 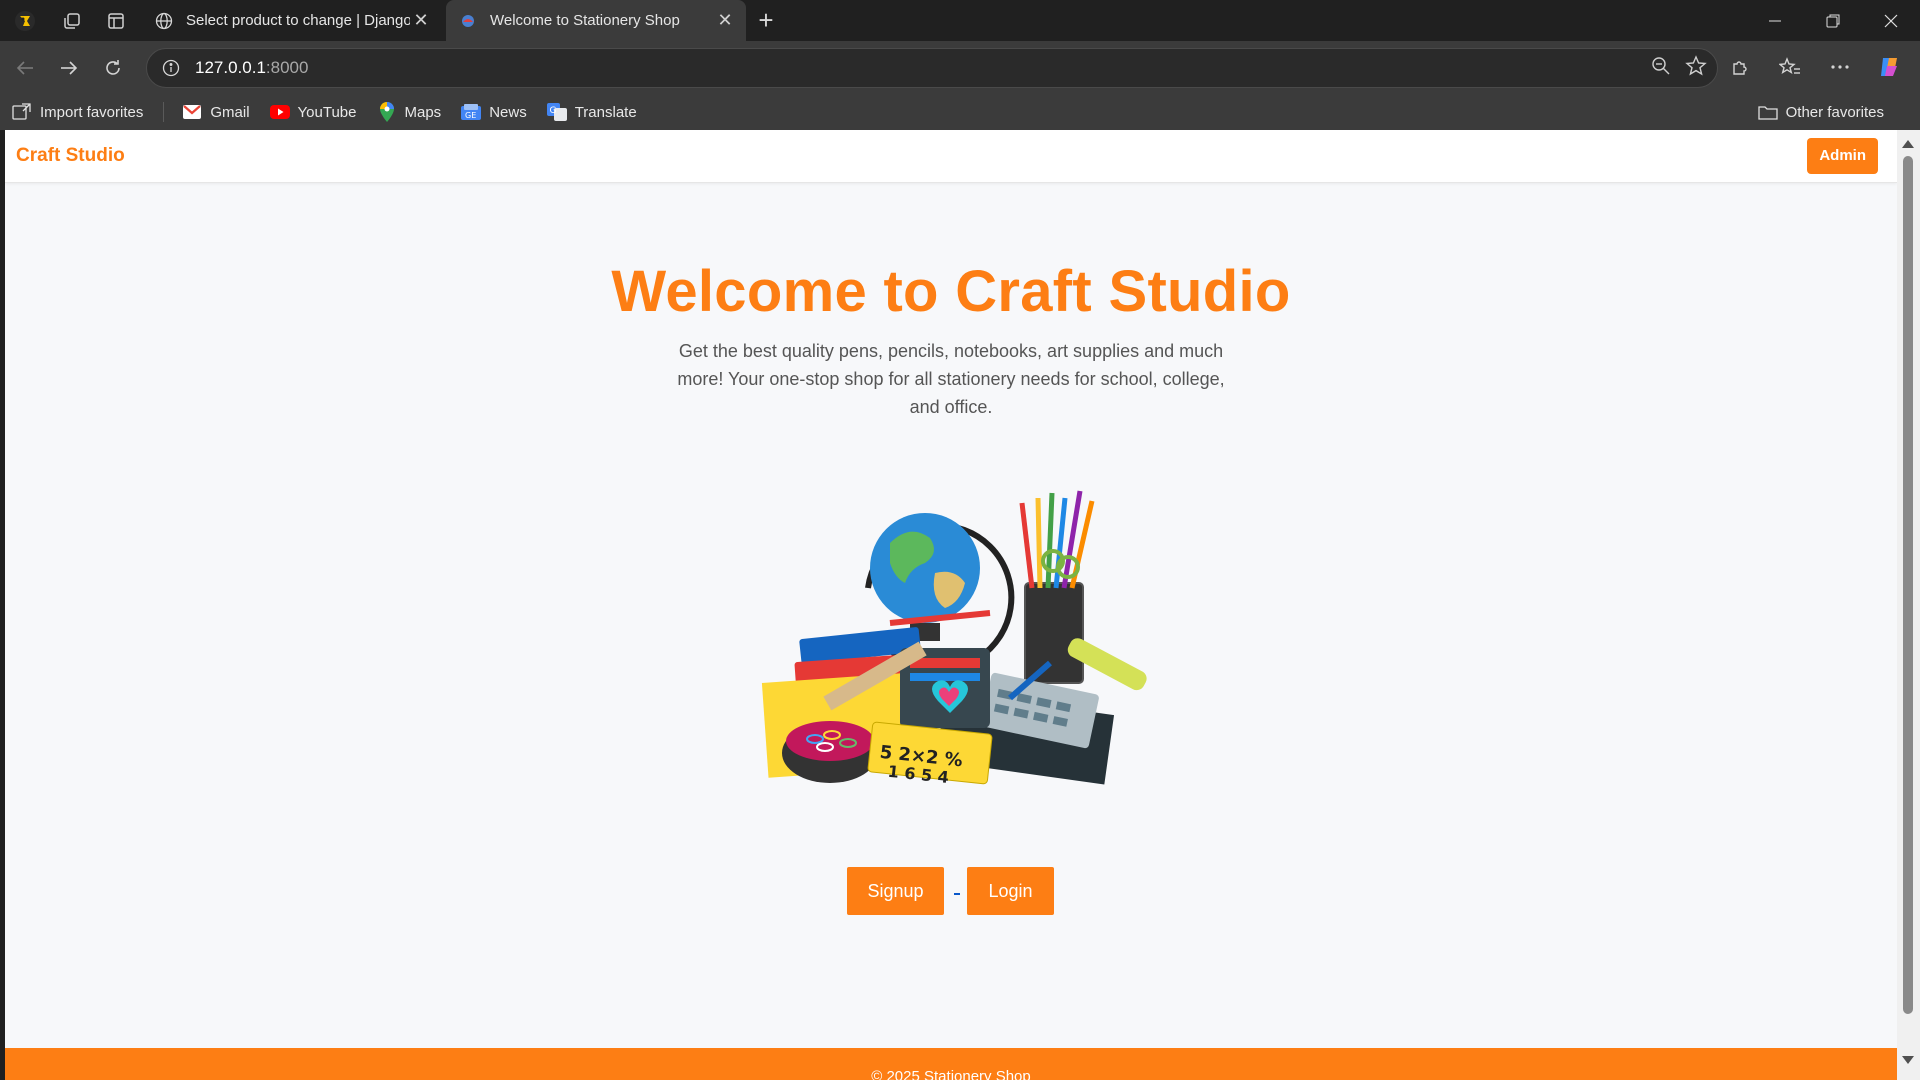 I want to click on new-tab-icon: +, so click(x=766, y=20).